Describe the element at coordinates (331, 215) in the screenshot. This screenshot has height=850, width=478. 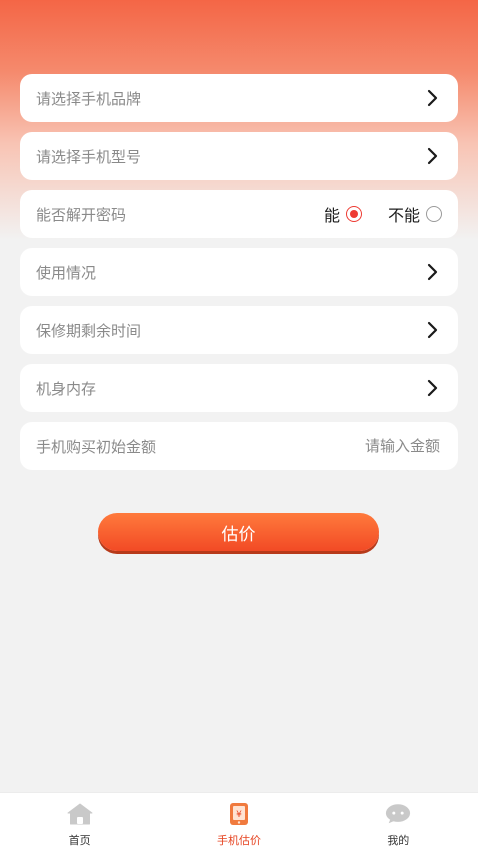
I see `unlock-option-yes-label: 能` at that location.